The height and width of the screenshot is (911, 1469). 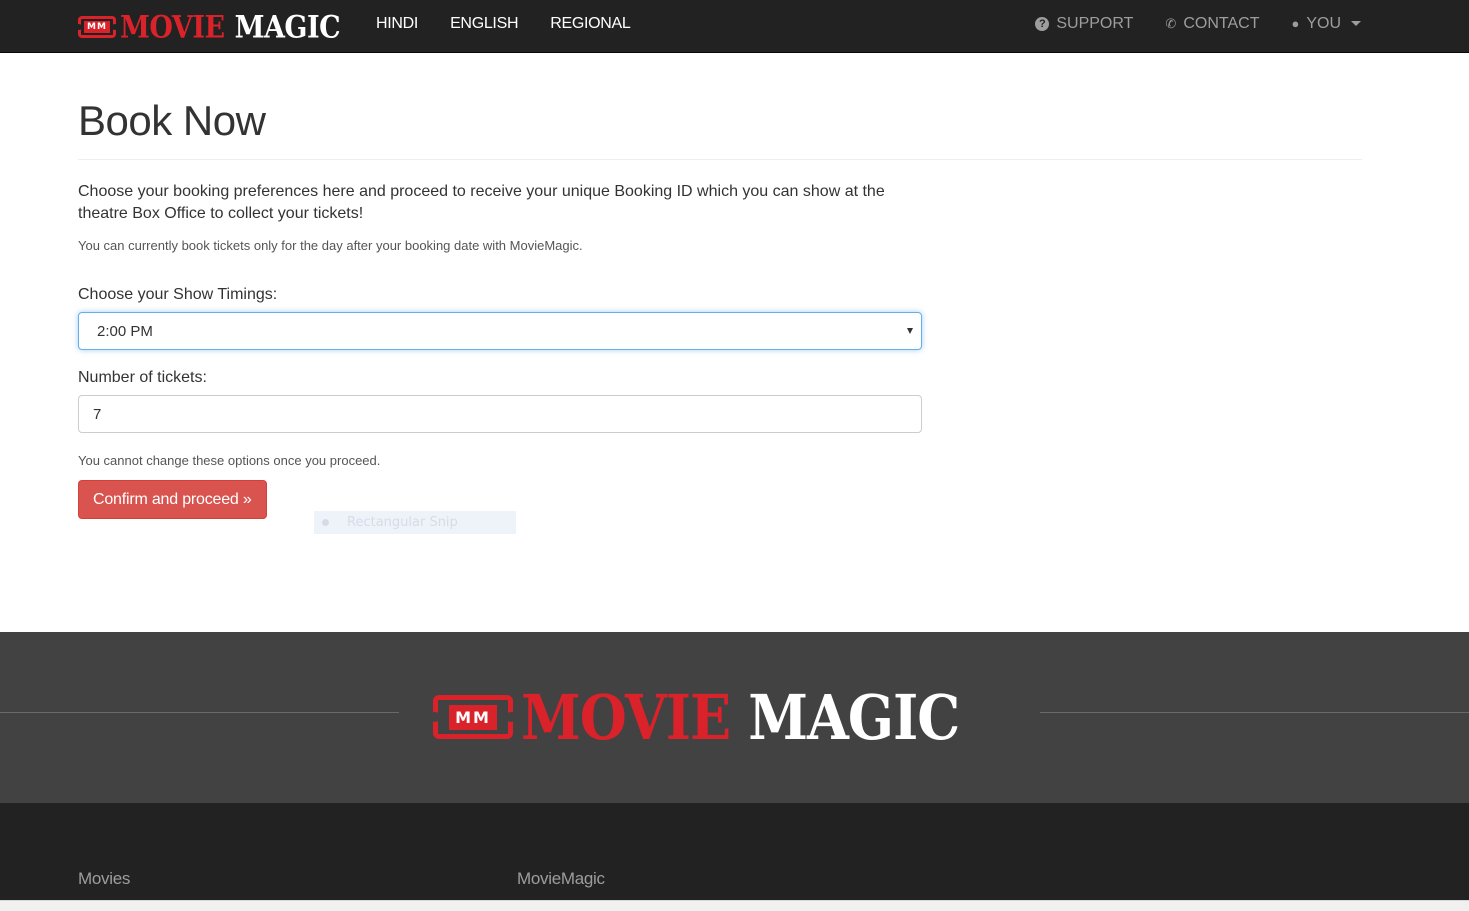 I want to click on ticket-text: MM, so click(x=97, y=27).